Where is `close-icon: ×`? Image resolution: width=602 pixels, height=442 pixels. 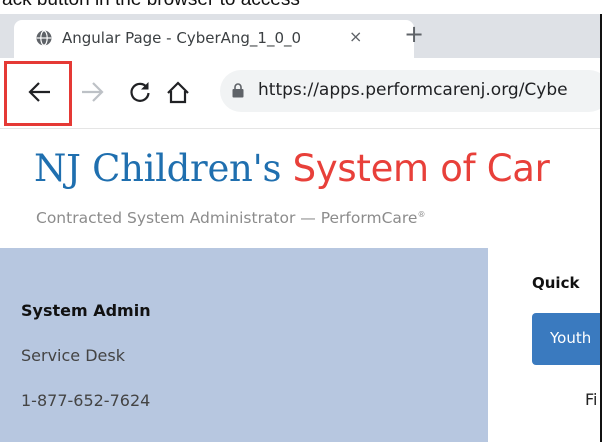
close-icon: × is located at coordinates (355, 36).